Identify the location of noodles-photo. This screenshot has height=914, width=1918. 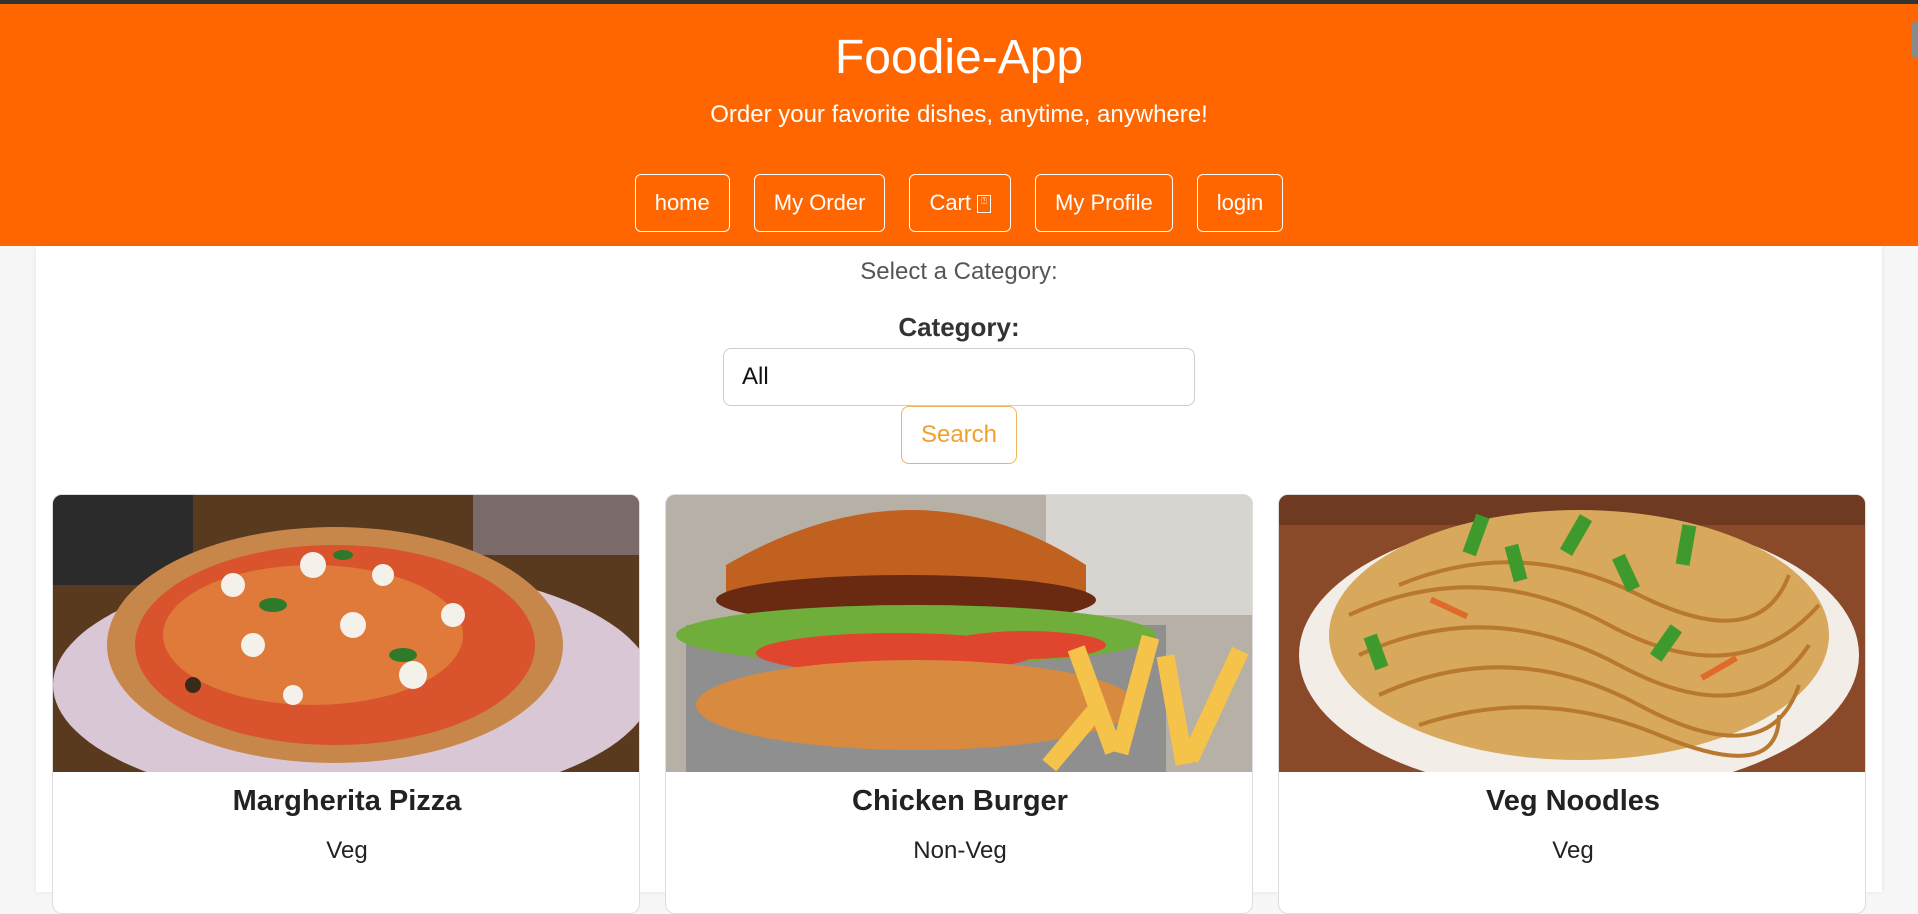
(1572, 633).